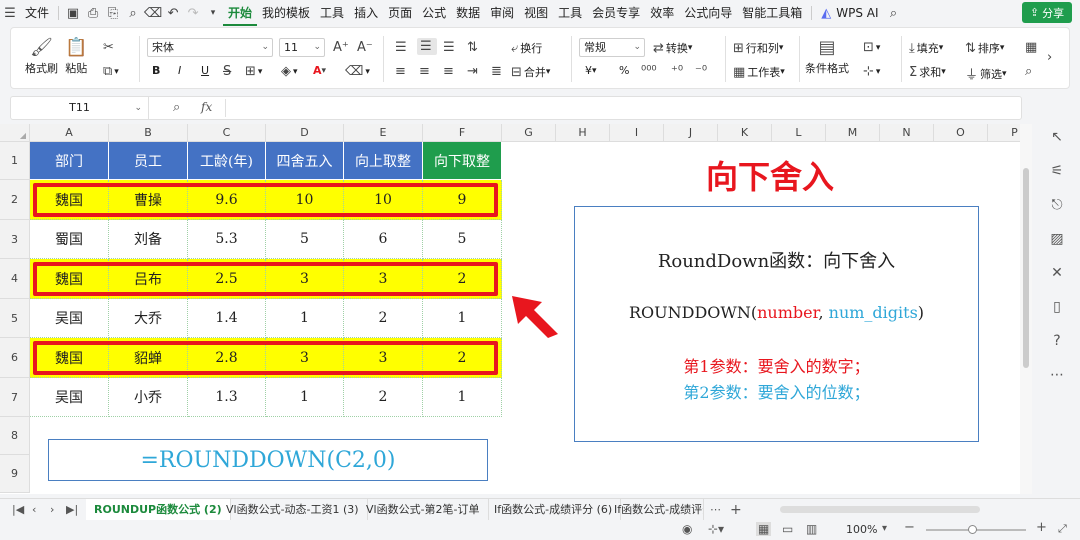  I want to click on cut-button: ✂, so click(109, 47).